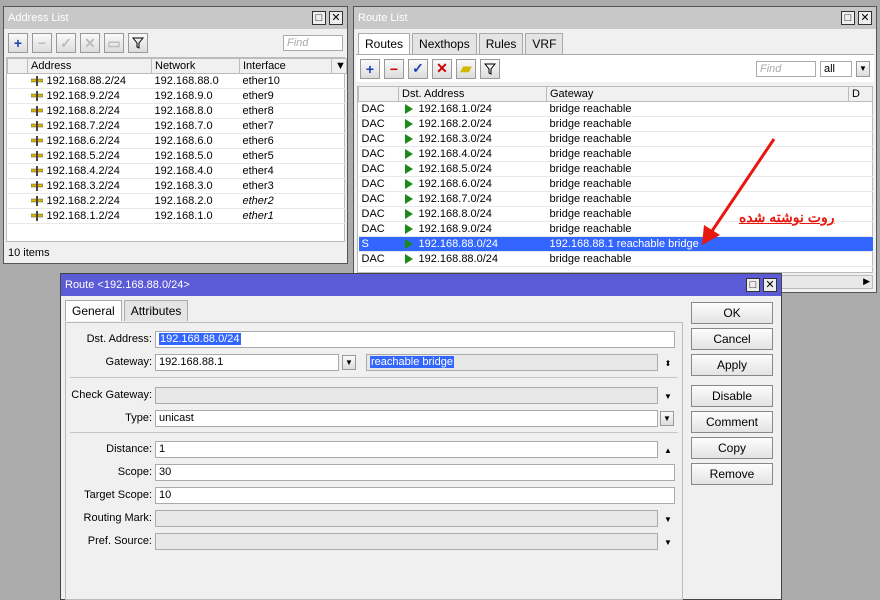 This screenshot has height=600, width=880. Describe the element at coordinates (415, 339) in the screenshot. I see `dst-address-field: 192.168.88.0/24` at that location.